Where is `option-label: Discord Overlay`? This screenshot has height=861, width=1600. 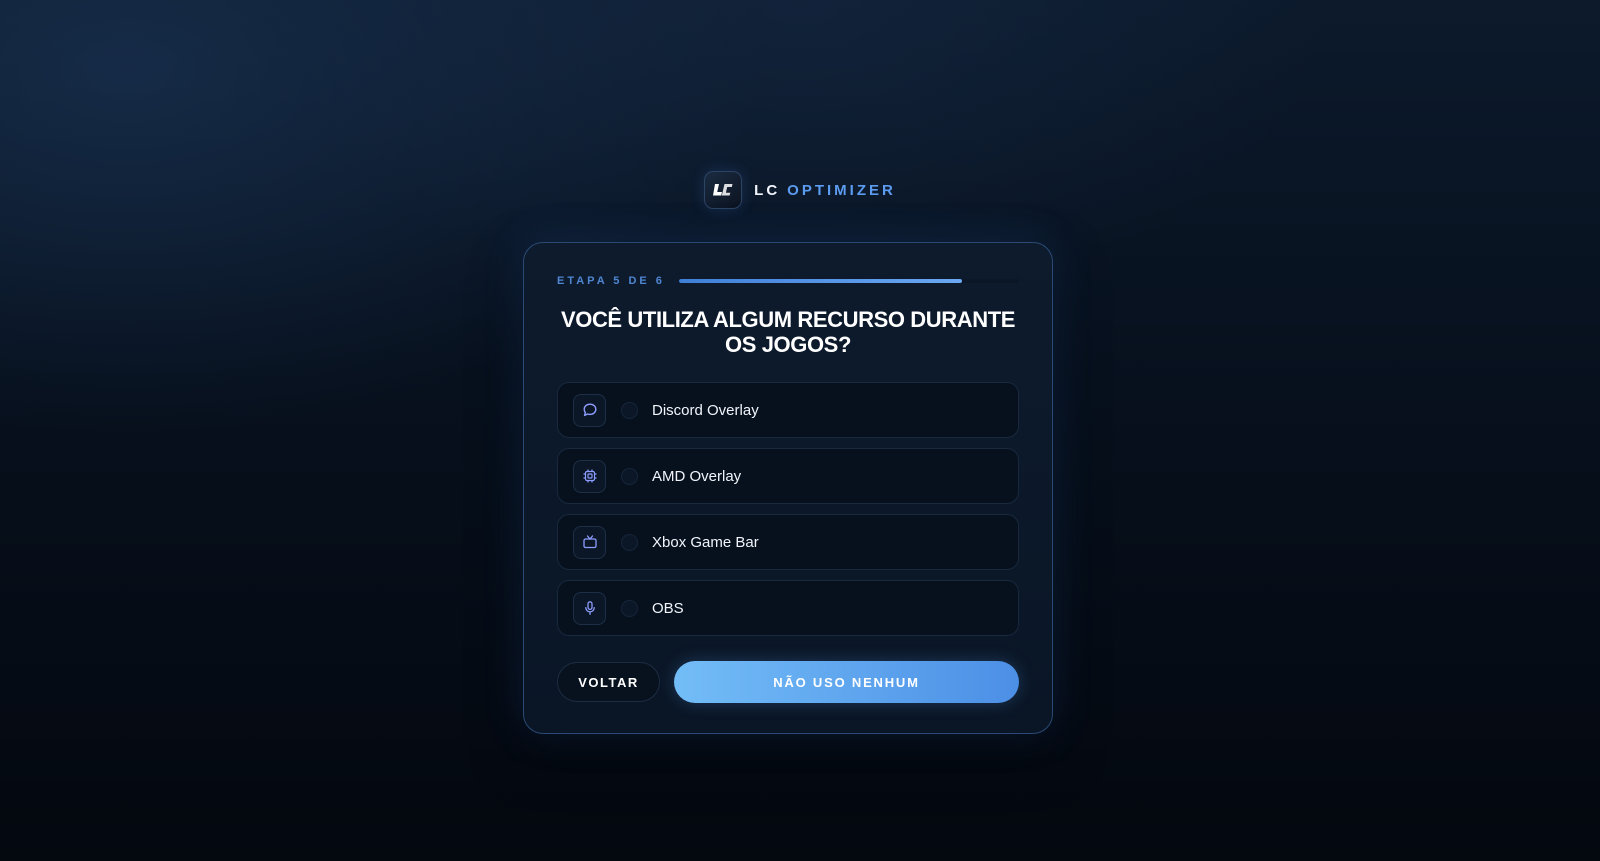
option-label: Discord Overlay is located at coordinates (705, 410).